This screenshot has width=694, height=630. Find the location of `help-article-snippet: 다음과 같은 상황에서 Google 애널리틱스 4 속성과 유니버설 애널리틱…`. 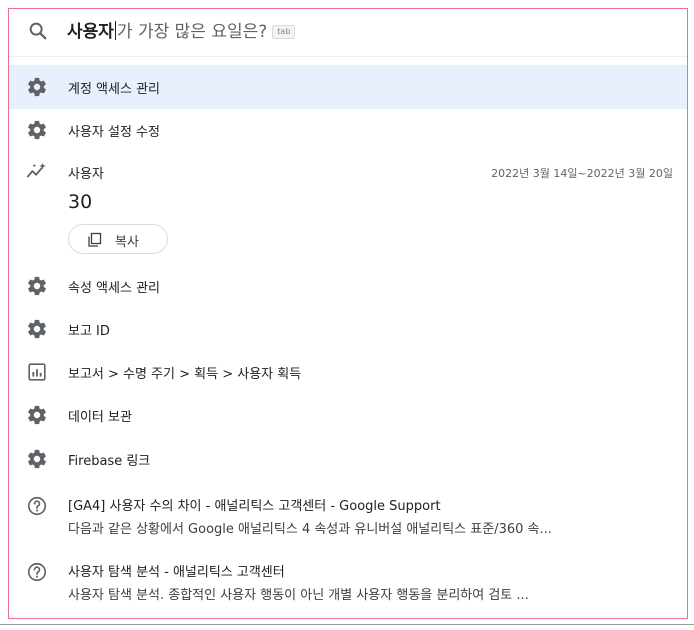

help-article-snippet: 다음과 같은 상황에서 Google 애널리틱스 4 속성과 유니버설 애널리틱… is located at coordinates (310, 529).